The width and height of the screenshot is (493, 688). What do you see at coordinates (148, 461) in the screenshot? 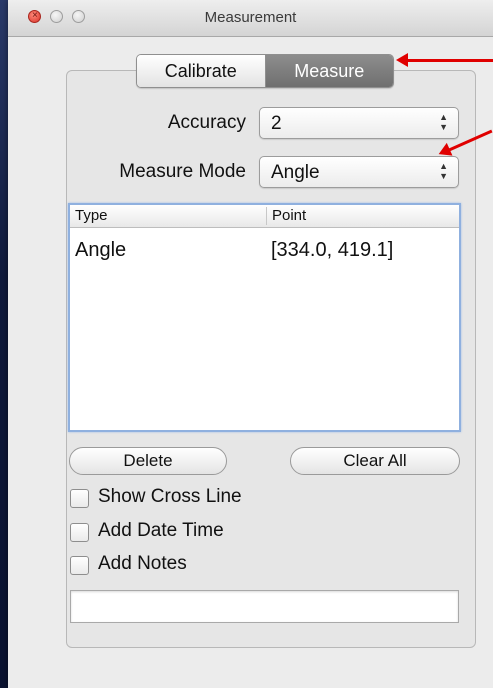
I see `delete-button: Delete` at bounding box center [148, 461].